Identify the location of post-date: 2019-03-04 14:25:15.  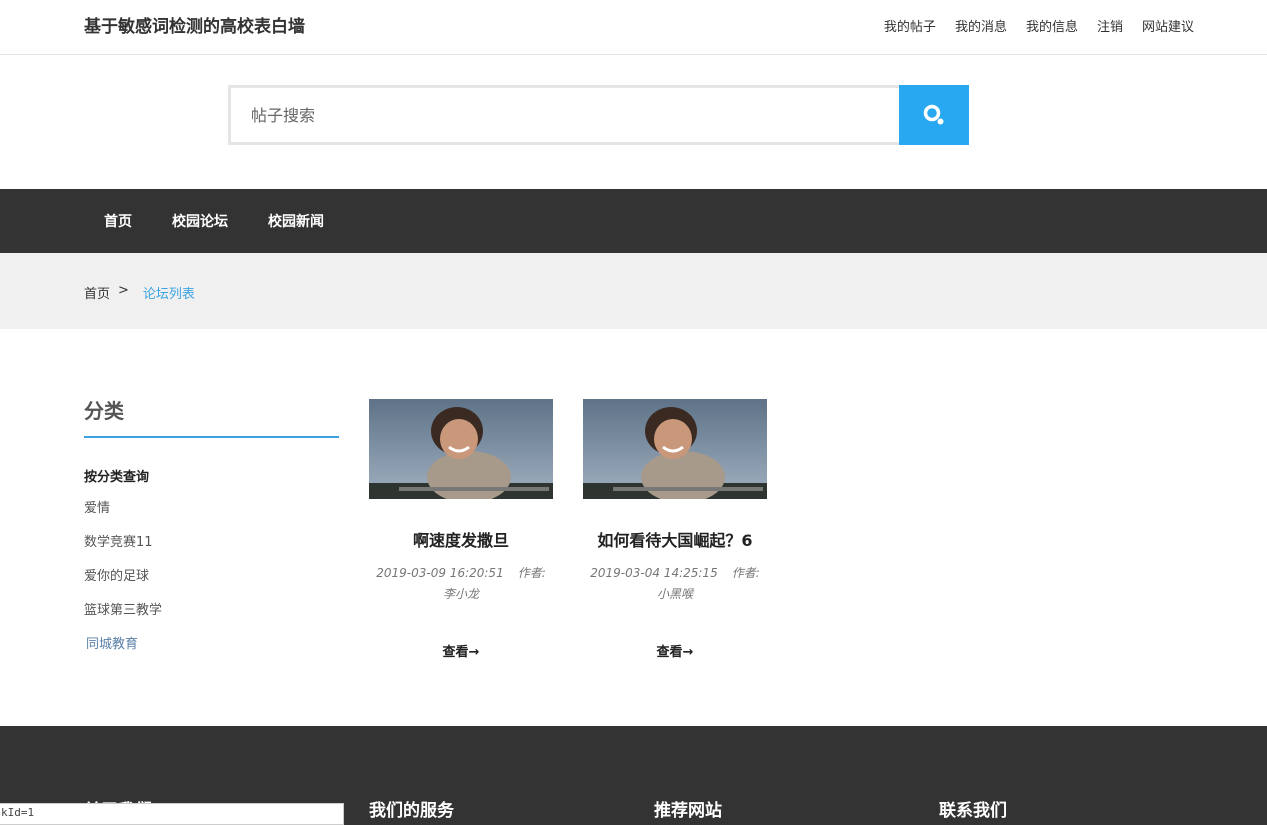
(654, 573).